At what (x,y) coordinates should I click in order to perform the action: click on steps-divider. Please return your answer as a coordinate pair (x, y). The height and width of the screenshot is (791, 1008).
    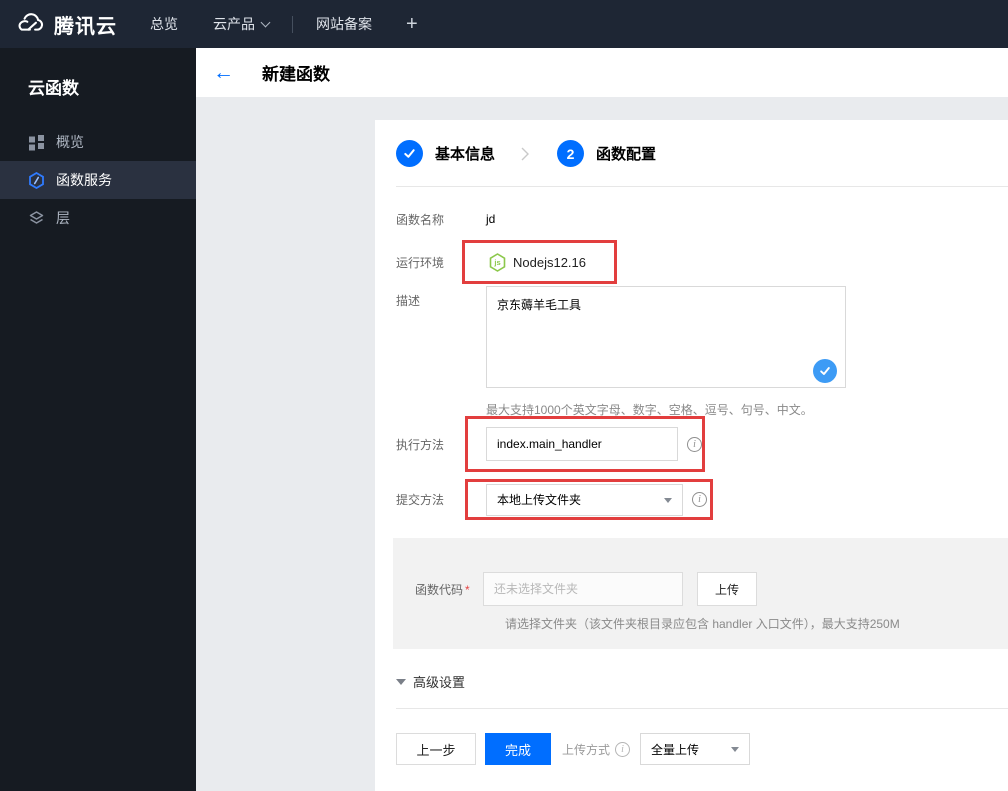
    Looking at the image, I should click on (702, 186).